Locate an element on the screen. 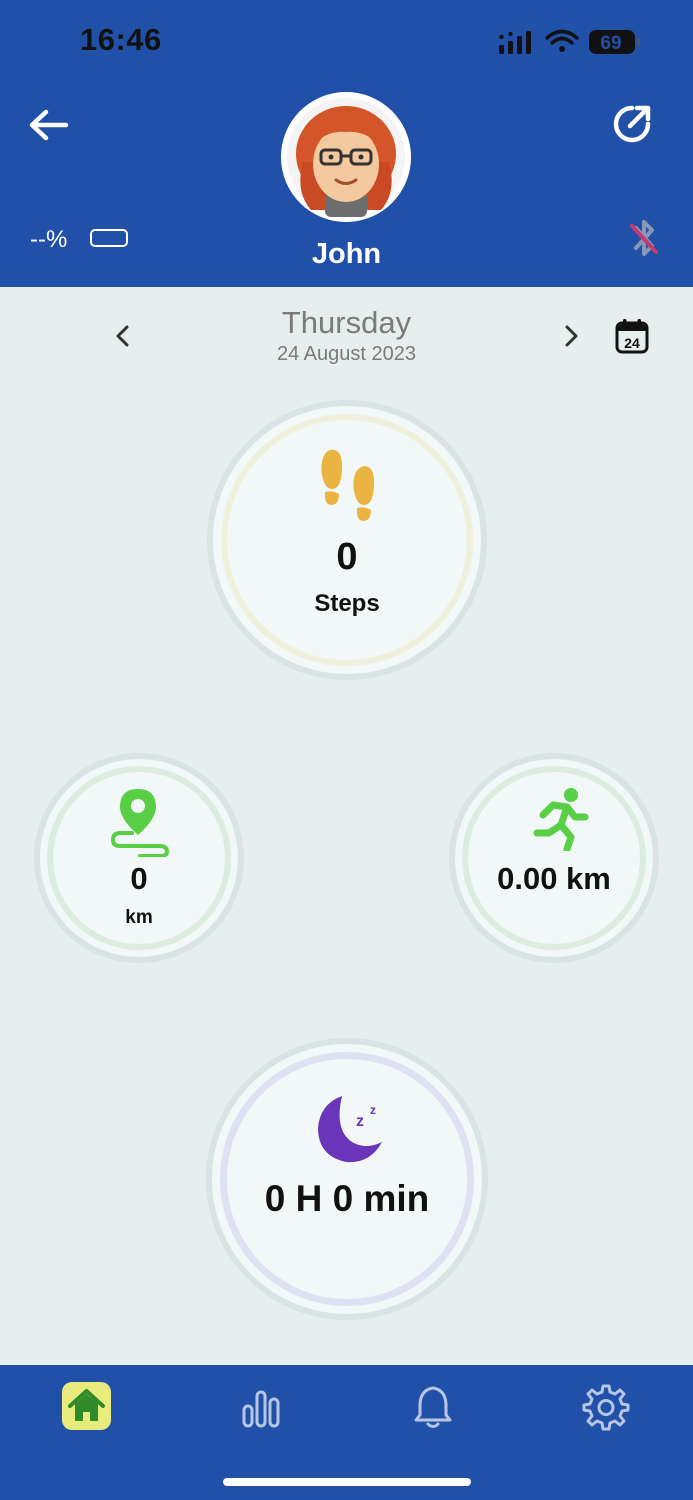 This screenshot has width=693, height=1500. tab-settings is located at coordinates (606, 1407).